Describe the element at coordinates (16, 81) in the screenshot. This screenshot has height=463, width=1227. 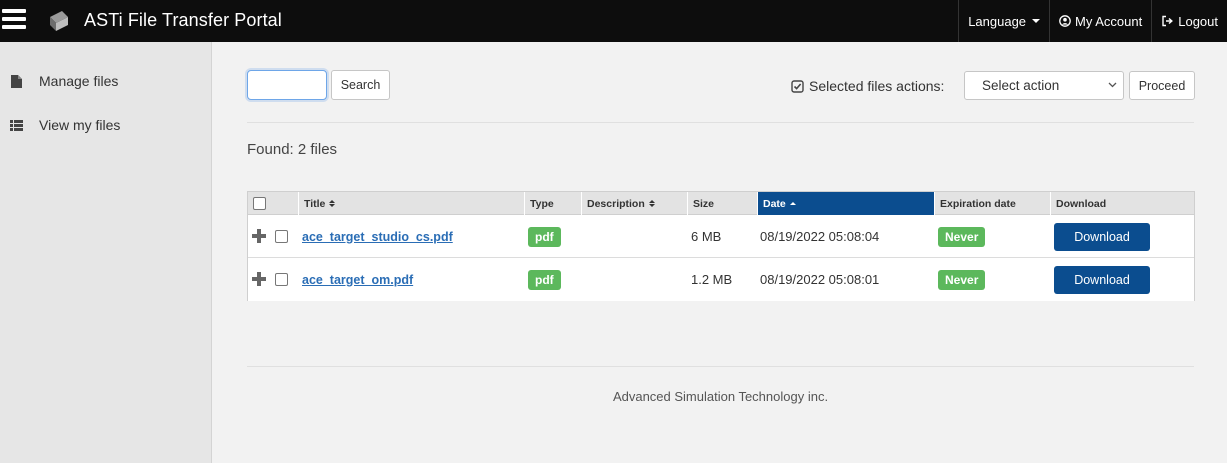
I see `file-icon` at that location.